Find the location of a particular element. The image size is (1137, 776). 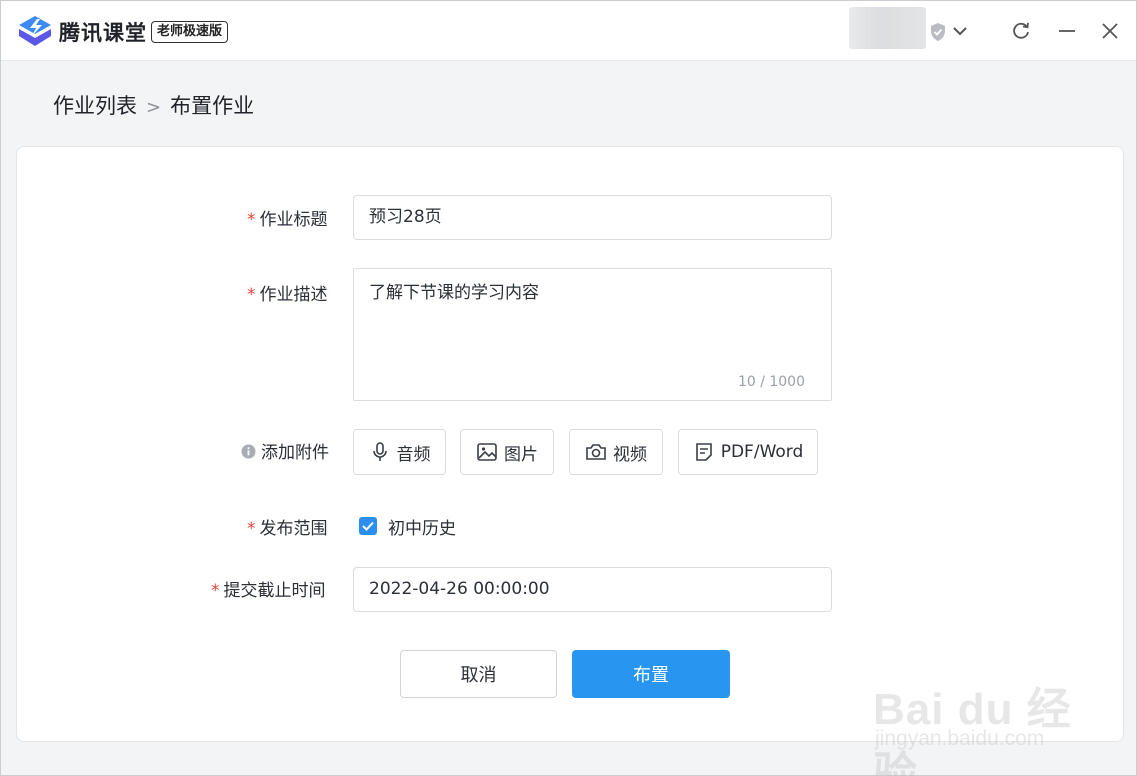

edition-badge: 老师极速版 is located at coordinates (190, 32).